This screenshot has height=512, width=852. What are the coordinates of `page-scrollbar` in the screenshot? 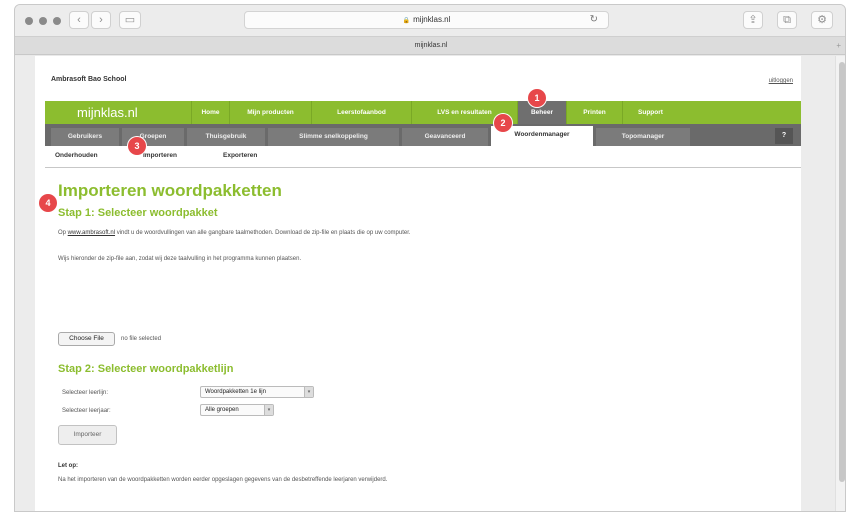 It's located at (840, 283).